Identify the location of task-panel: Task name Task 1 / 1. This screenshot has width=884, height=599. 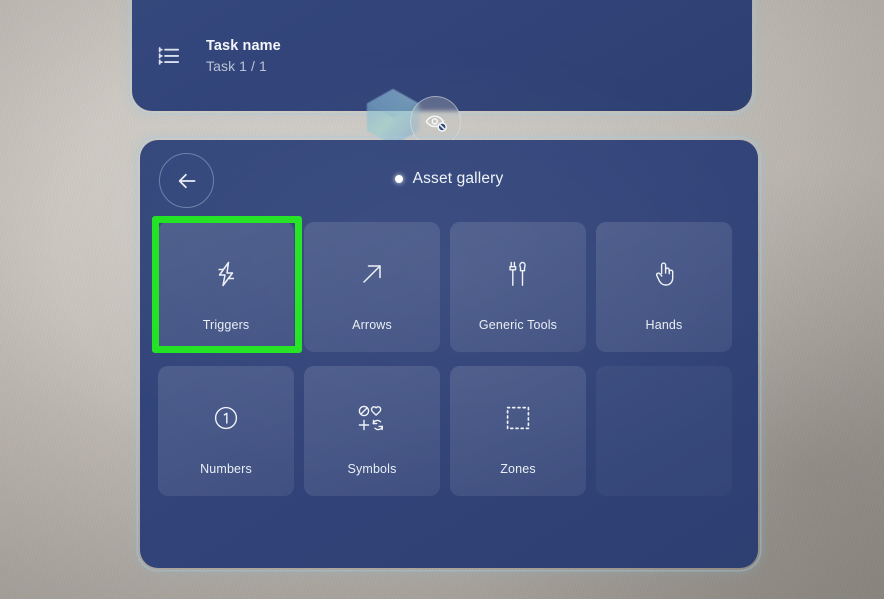
(442, 55).